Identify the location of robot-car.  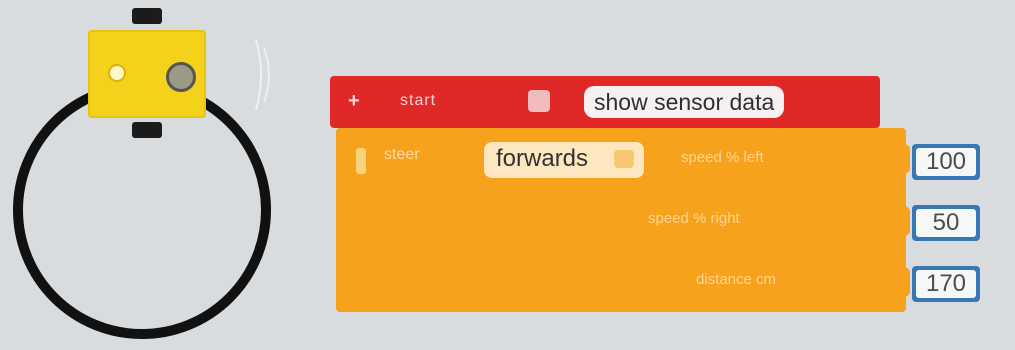
(147, 73).